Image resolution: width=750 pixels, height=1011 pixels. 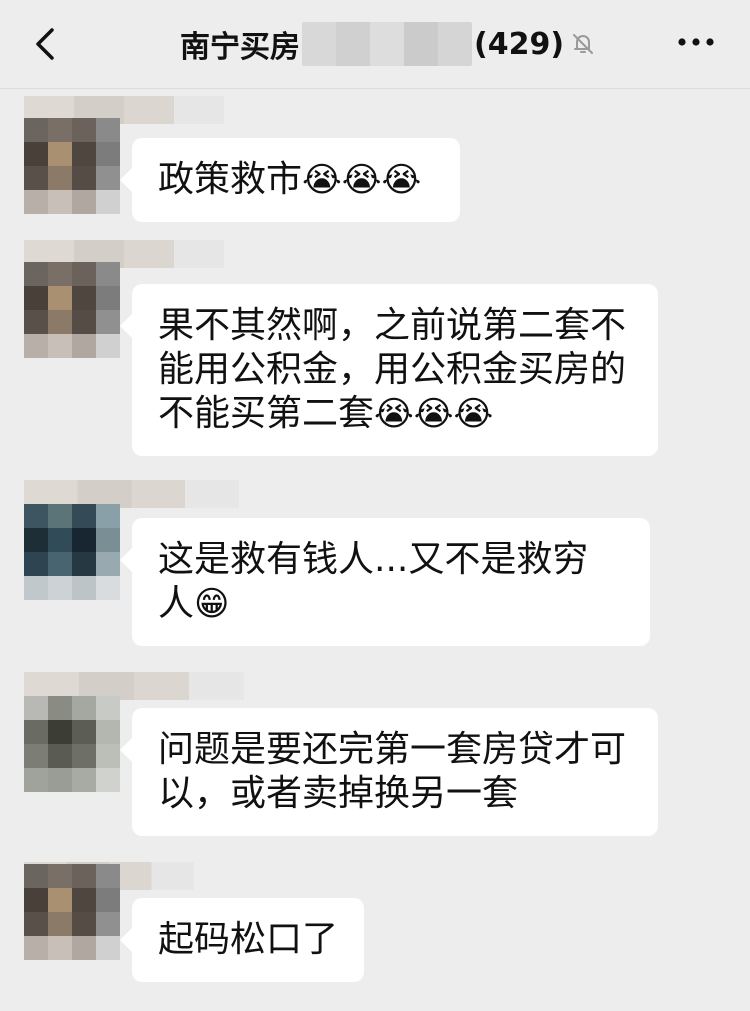 I want to click on message-bubble: 政策救市😭😭😭, so click(x=290, y=180).